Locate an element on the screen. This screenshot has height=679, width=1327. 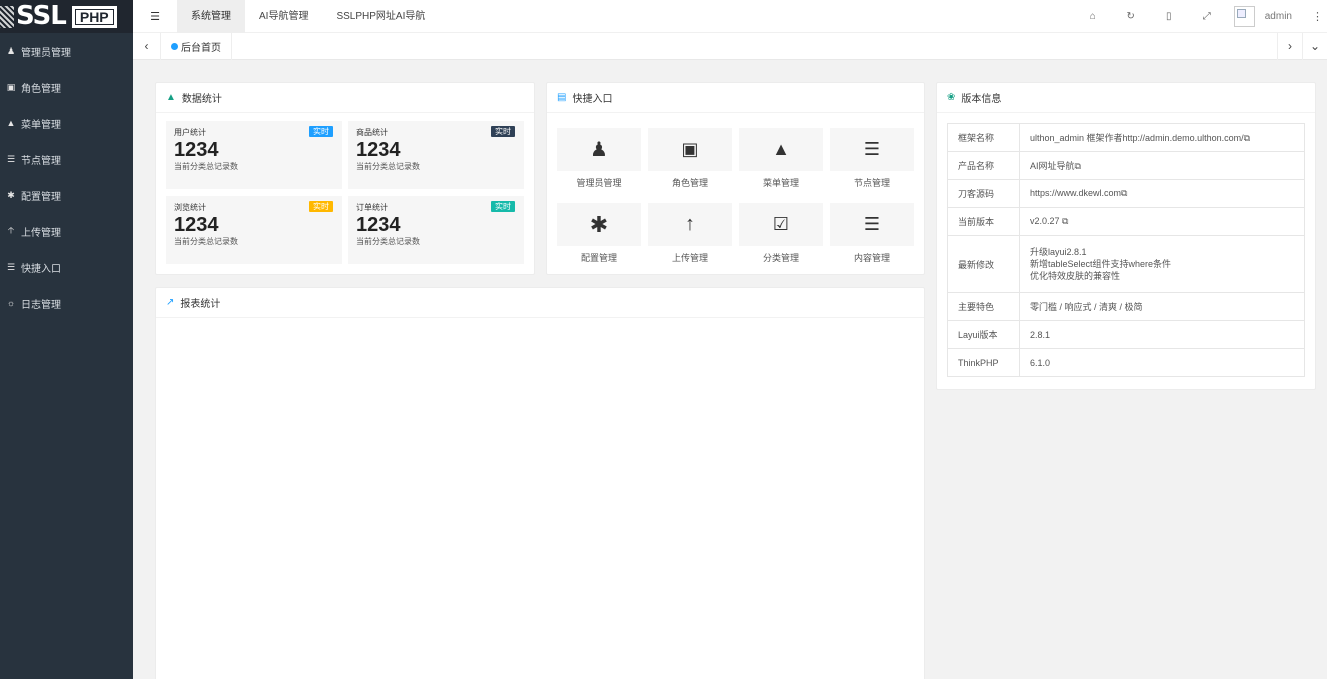
data-stats-header: ▲ 数据统计 is located at coordinates (345, 98).